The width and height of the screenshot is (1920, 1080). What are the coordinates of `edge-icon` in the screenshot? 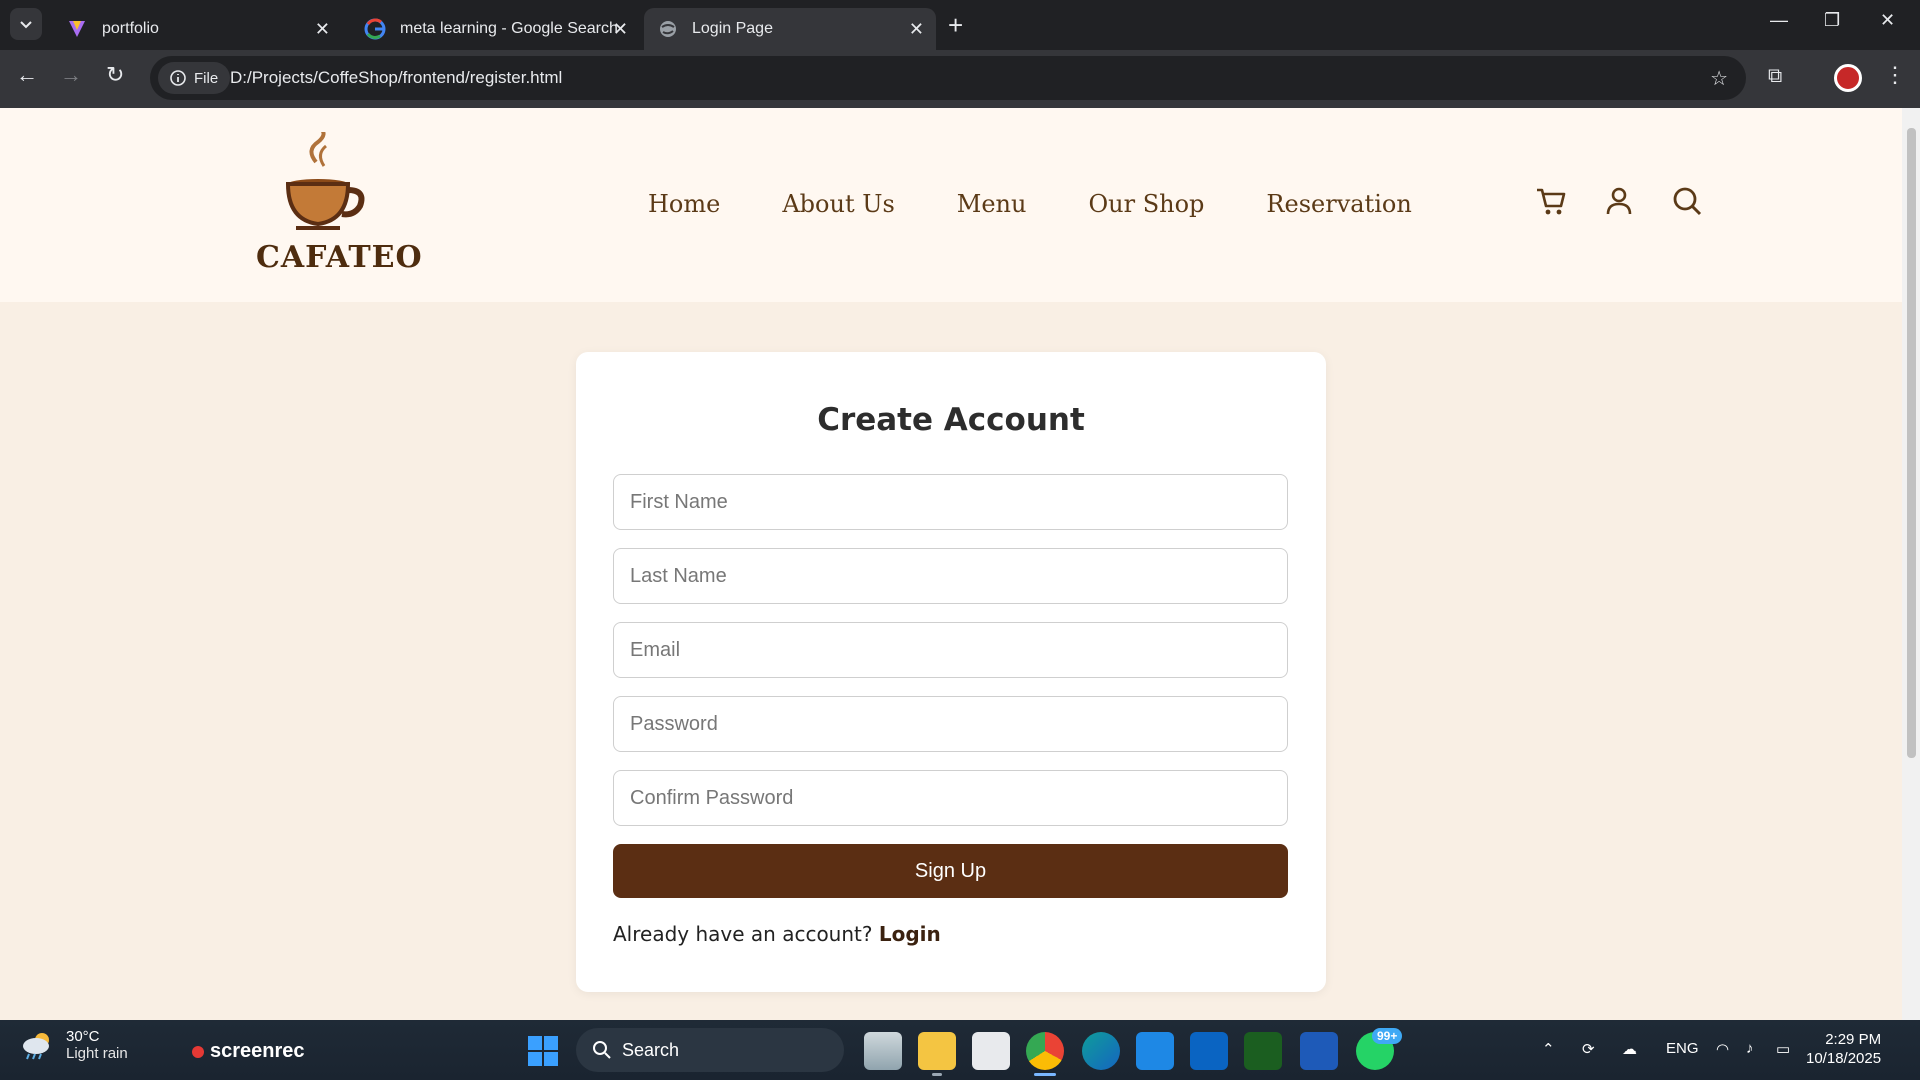 It's located at (1101, 1051).